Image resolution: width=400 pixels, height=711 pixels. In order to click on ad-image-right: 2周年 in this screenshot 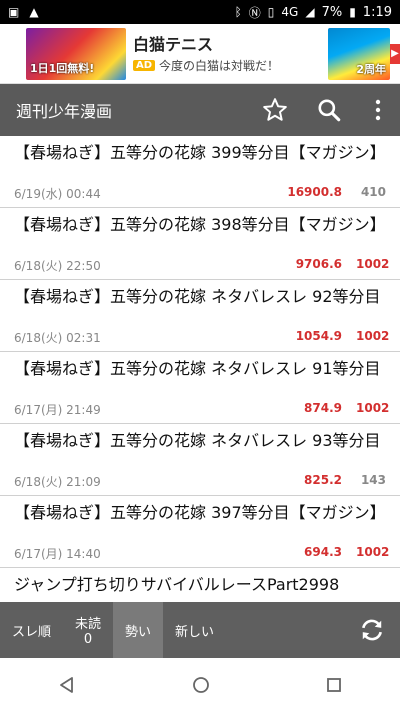, I will do `click(359, 54)`.